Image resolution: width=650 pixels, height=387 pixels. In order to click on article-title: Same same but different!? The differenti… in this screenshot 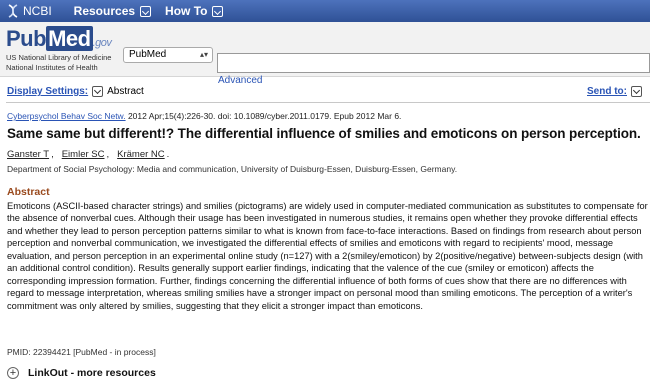, I will do `click(324, 133)`.